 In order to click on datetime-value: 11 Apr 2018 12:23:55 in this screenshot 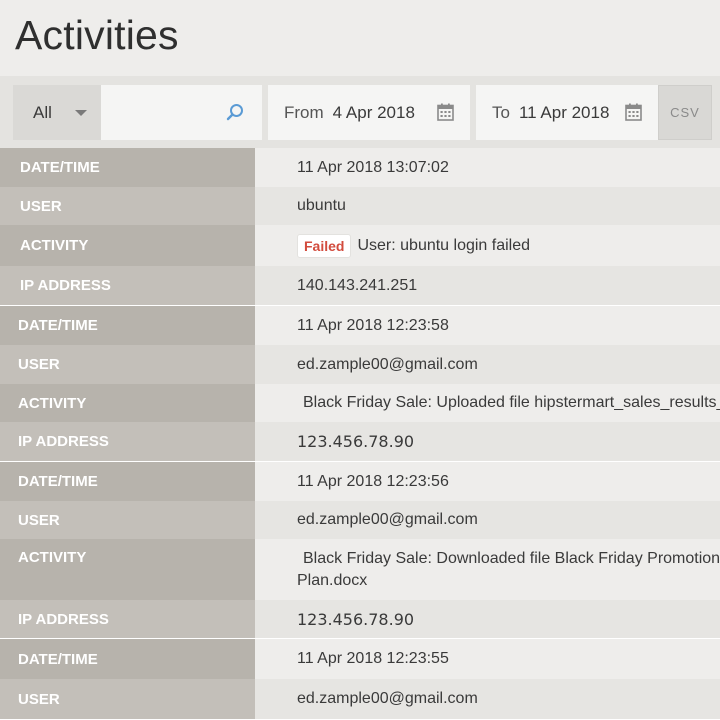, I will do `click(487, 659)`.